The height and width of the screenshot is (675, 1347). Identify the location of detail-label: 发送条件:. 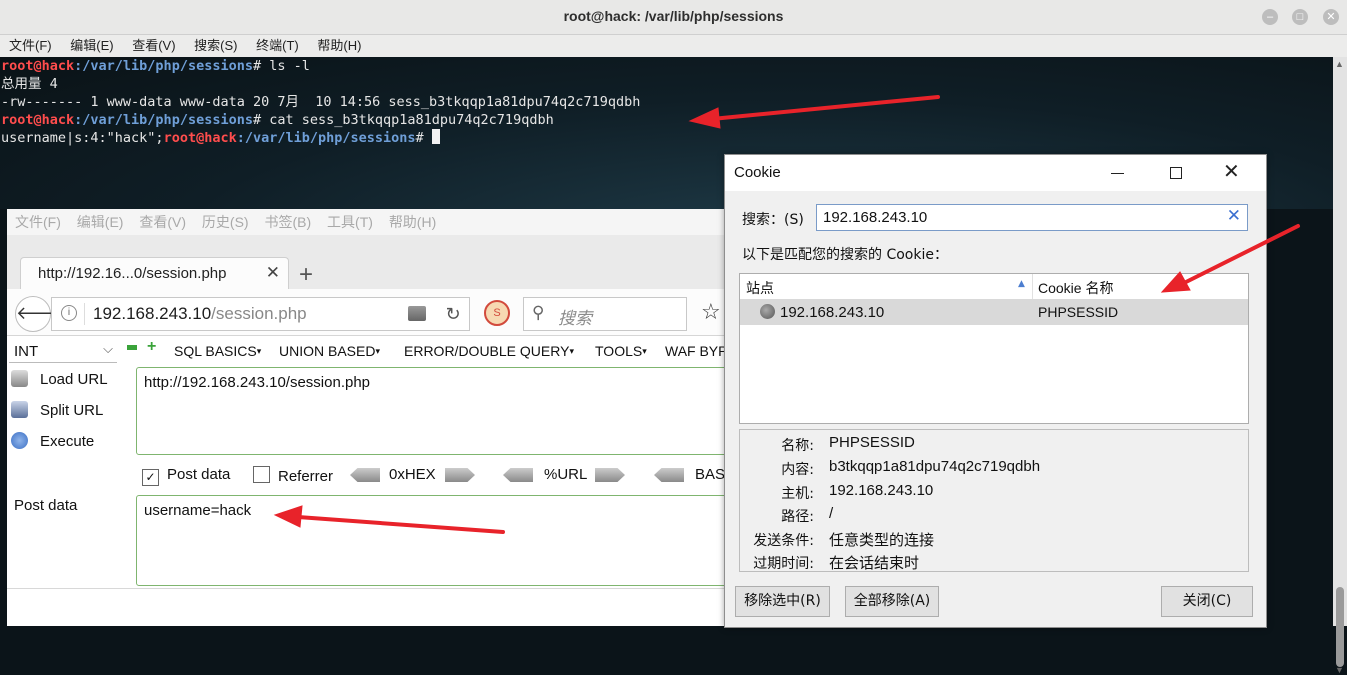
(783, 541).